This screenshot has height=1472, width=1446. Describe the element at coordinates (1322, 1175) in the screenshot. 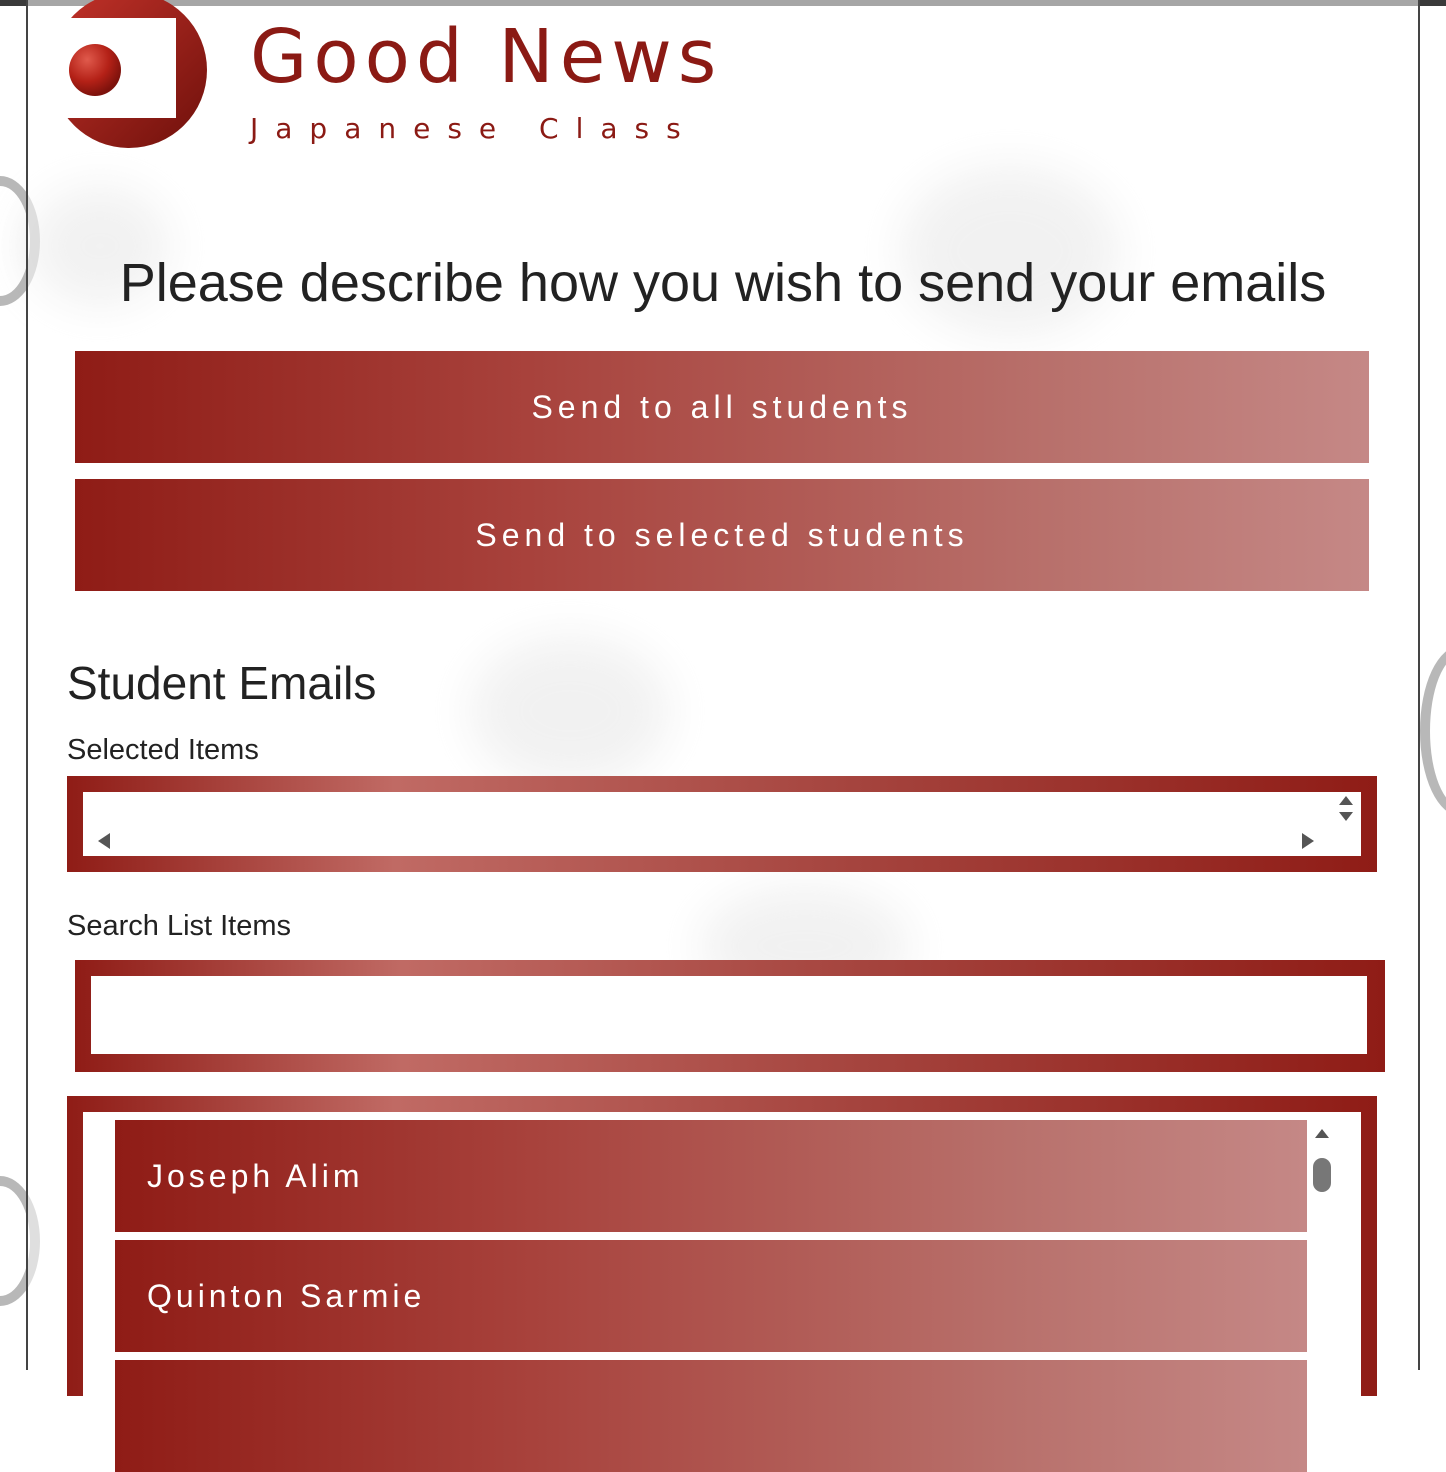

I see `list-scrollbar-thumb` at that location.